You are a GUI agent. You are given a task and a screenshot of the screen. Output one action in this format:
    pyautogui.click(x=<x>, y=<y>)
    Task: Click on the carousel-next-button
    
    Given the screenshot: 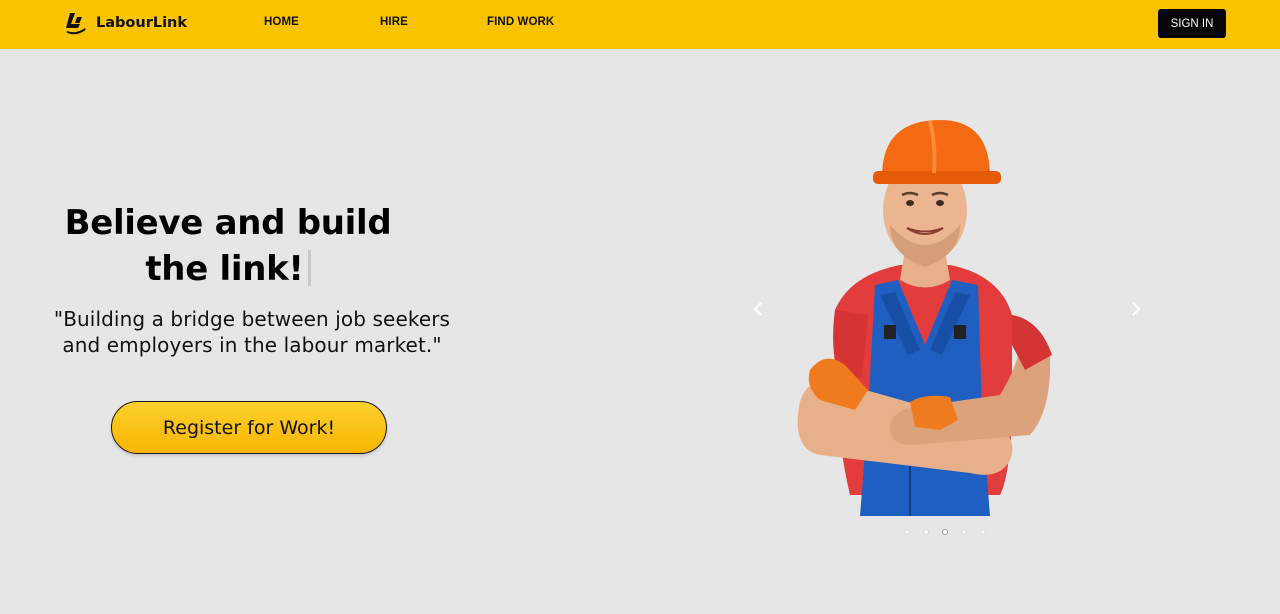 What is the action you would take?
    pyautogui.click(x=1136, y=309)
    